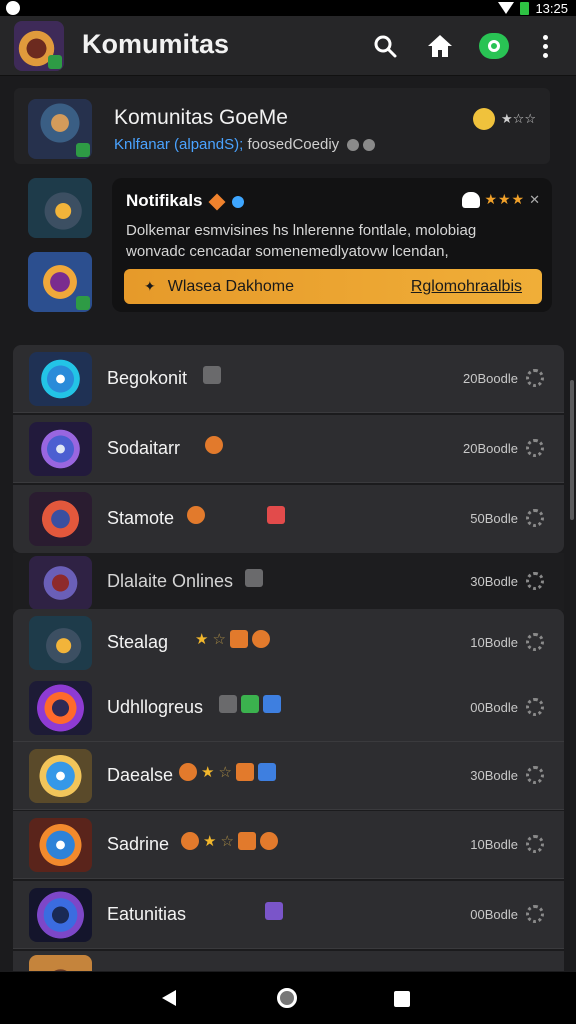  Describe the element at coordinates (494, 642) in the screenshot. I see `item-meta: 10Bodle` at that location.